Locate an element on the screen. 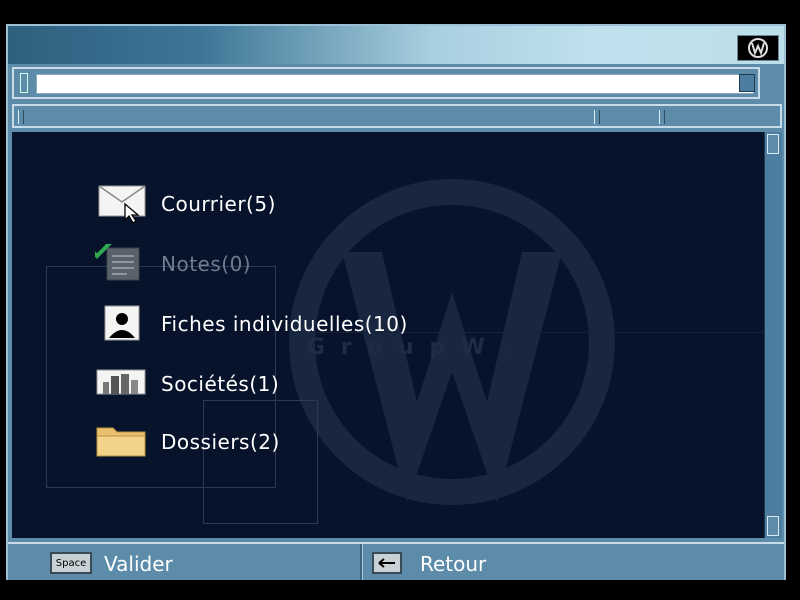 This screenshot has height=600, width=800. menu-item-notes: Notes(0) is located at coordinates (302, 263).